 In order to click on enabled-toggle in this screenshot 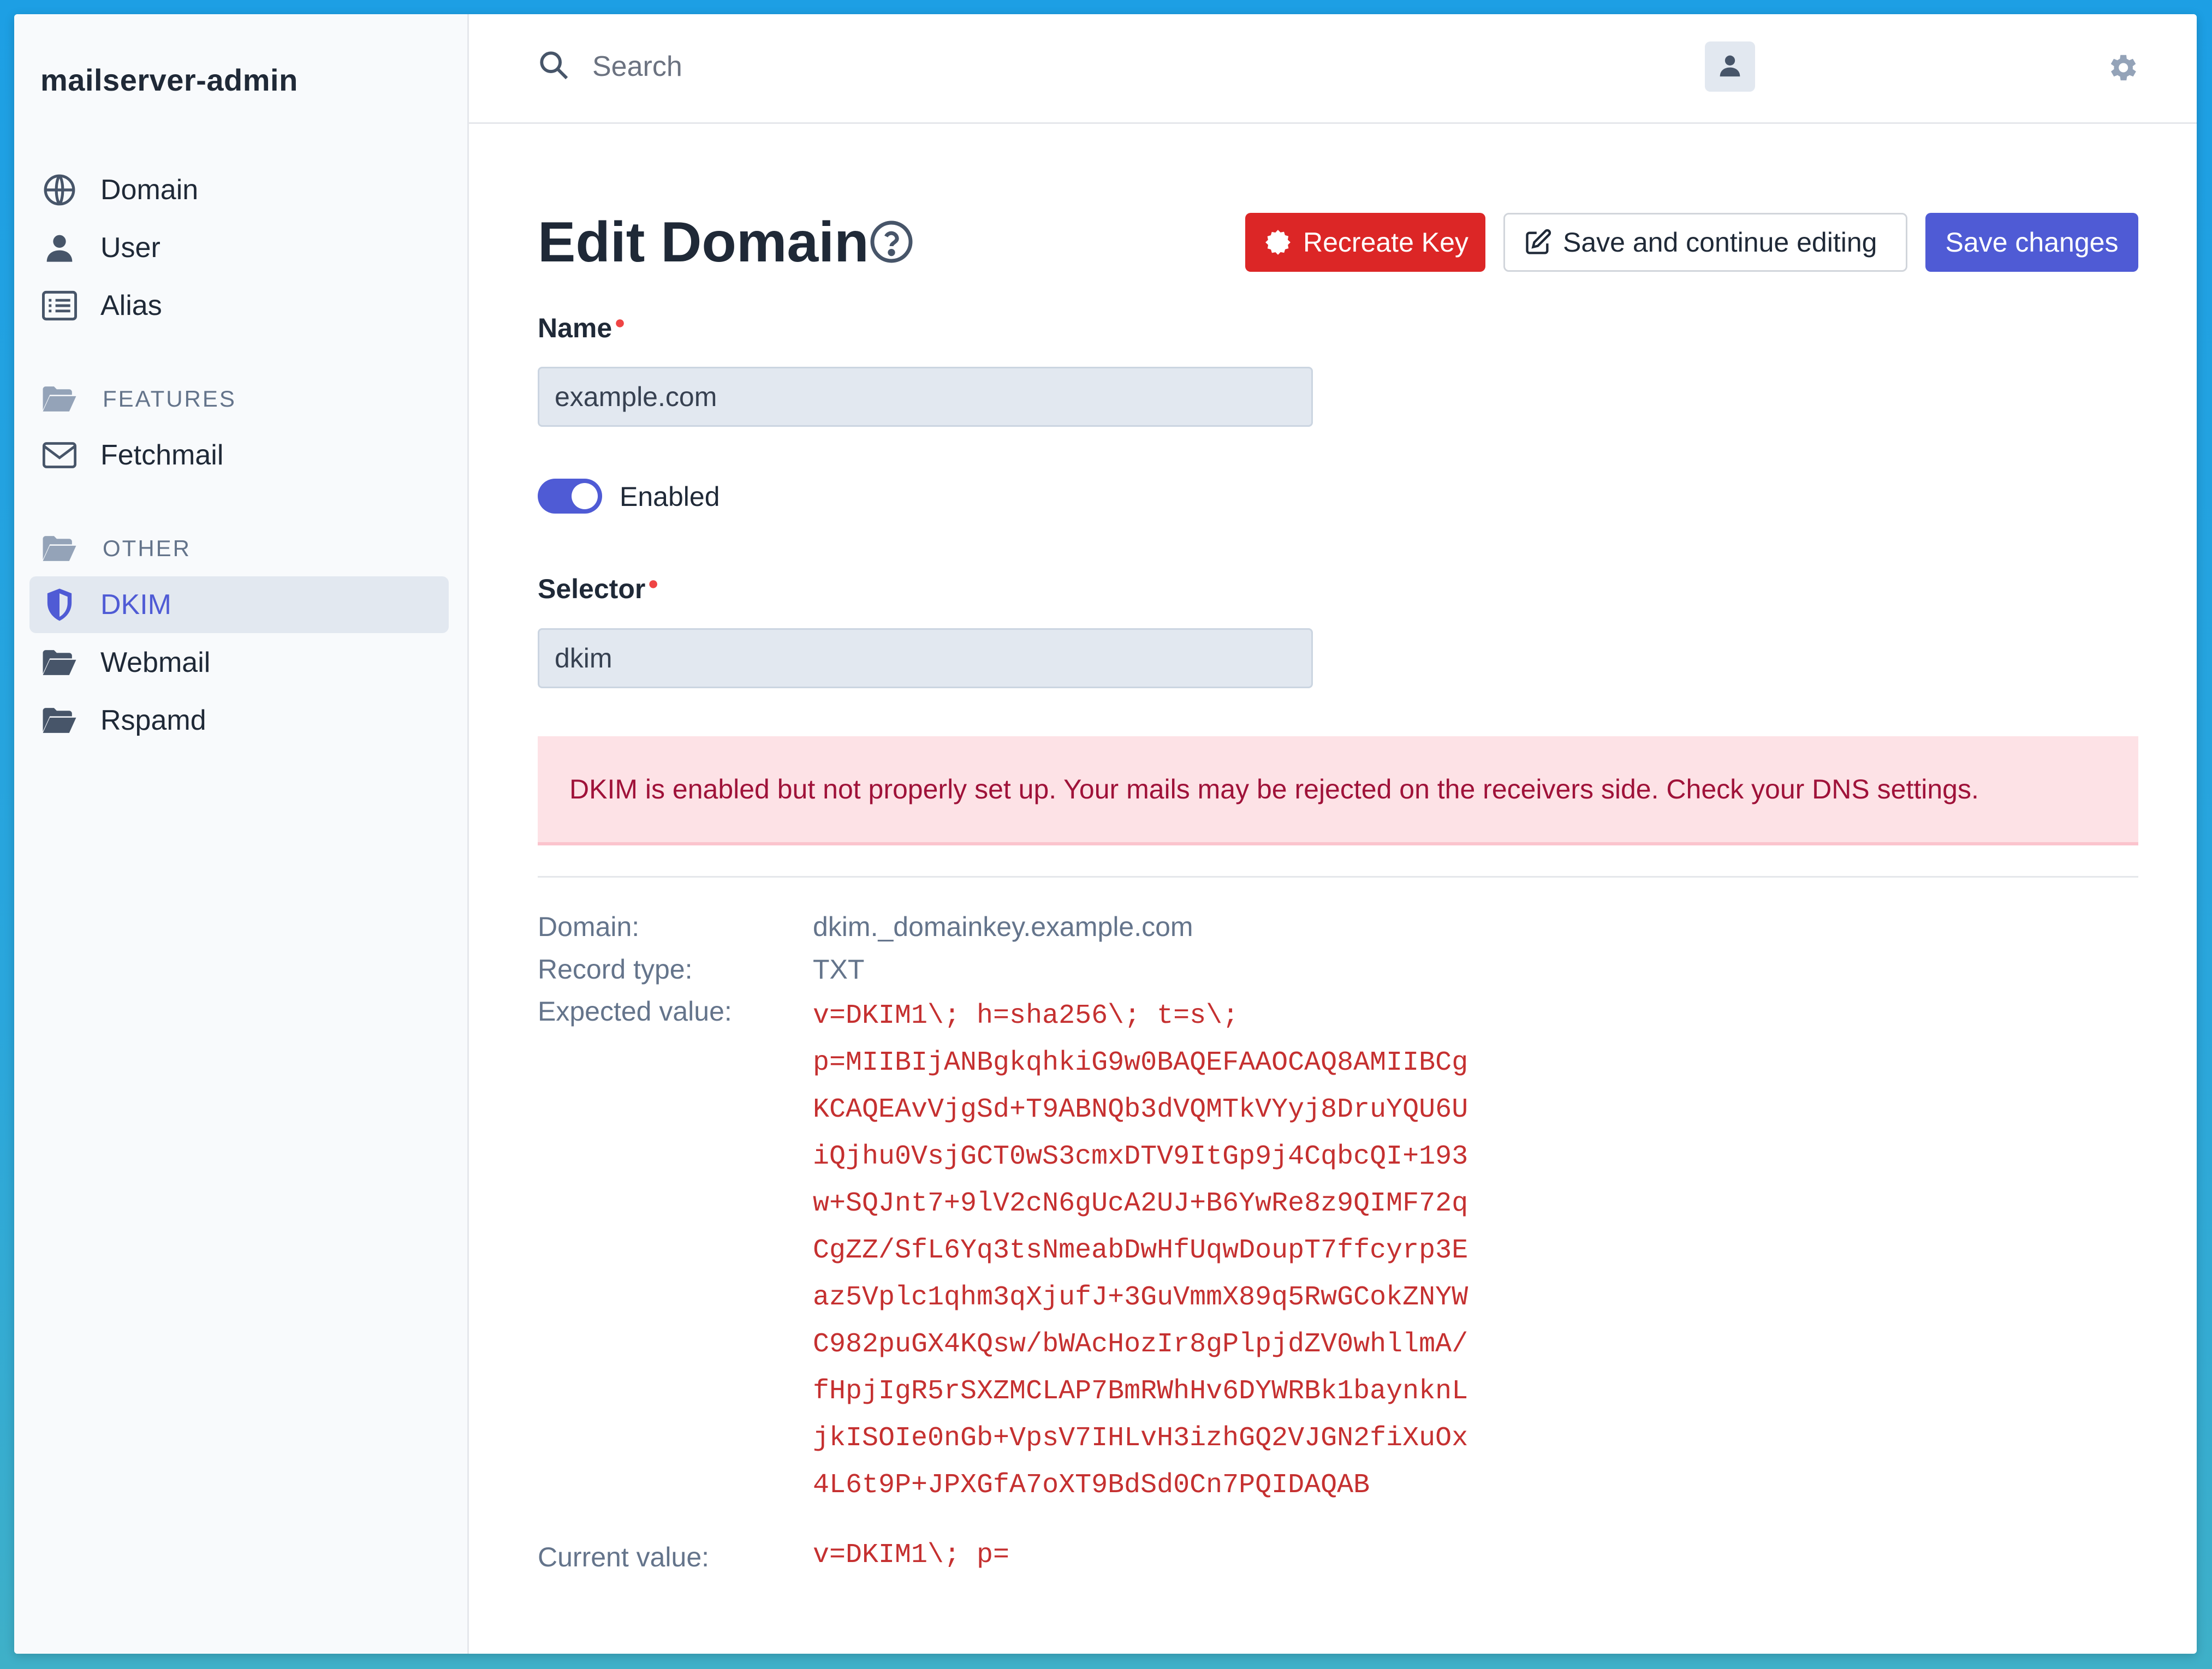, I will do `click(570, 497)`.